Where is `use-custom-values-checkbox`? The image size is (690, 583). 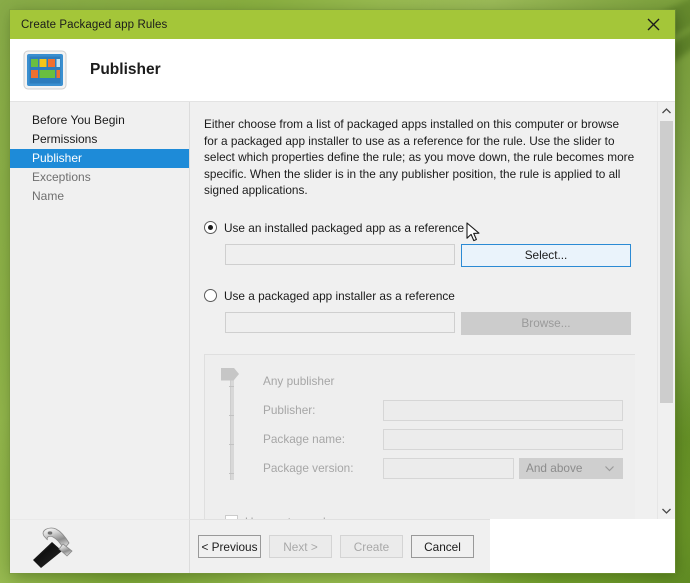
use-custom-values-checkbox is located at coordinates (231, 517).